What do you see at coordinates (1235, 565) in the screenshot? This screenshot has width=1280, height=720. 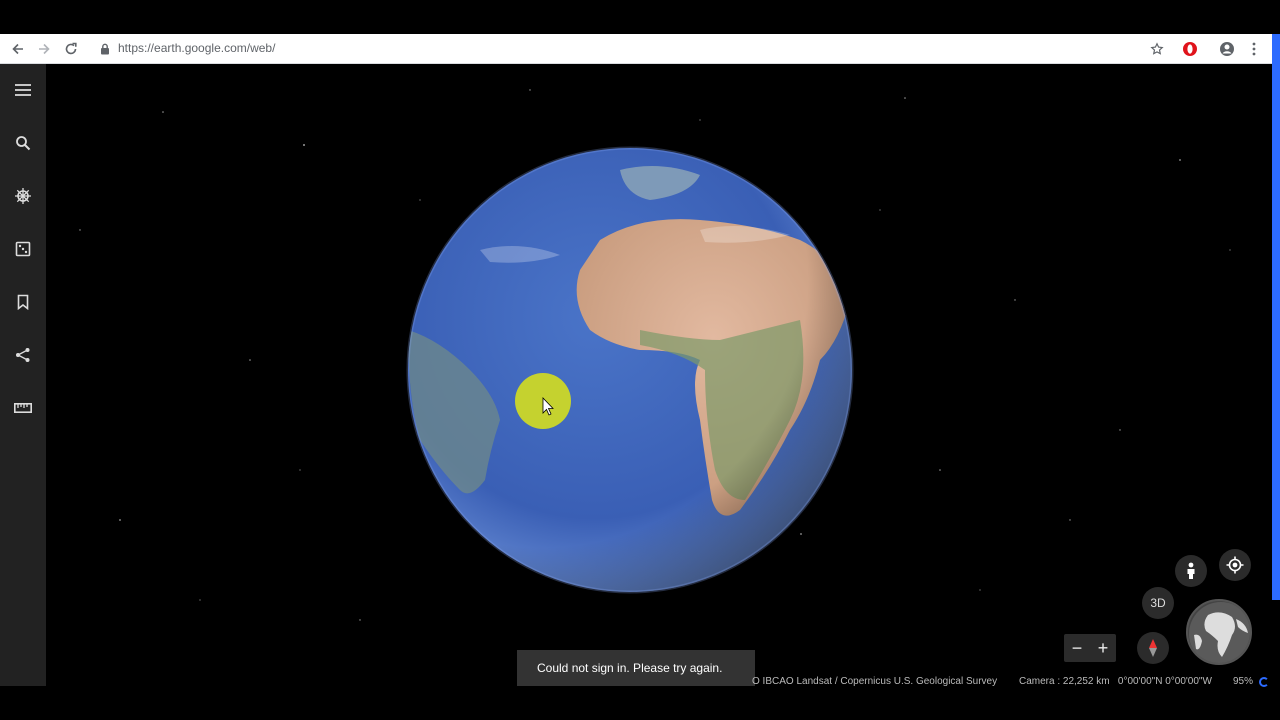 I see `my-location-icon` at bounding box center [1235, 565].